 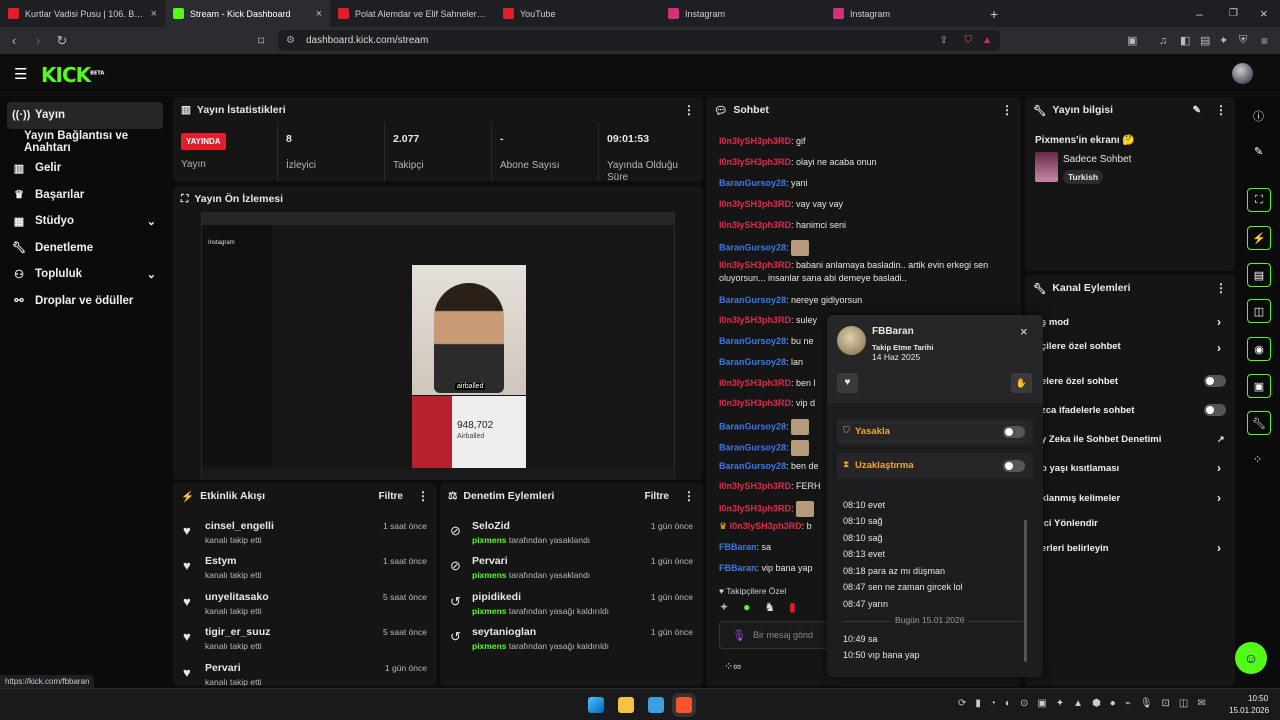 What do you see at coordinates (577, 13) in the screenshot?
I see `browser-tab: YouTube` at bounding box center [577, 13].